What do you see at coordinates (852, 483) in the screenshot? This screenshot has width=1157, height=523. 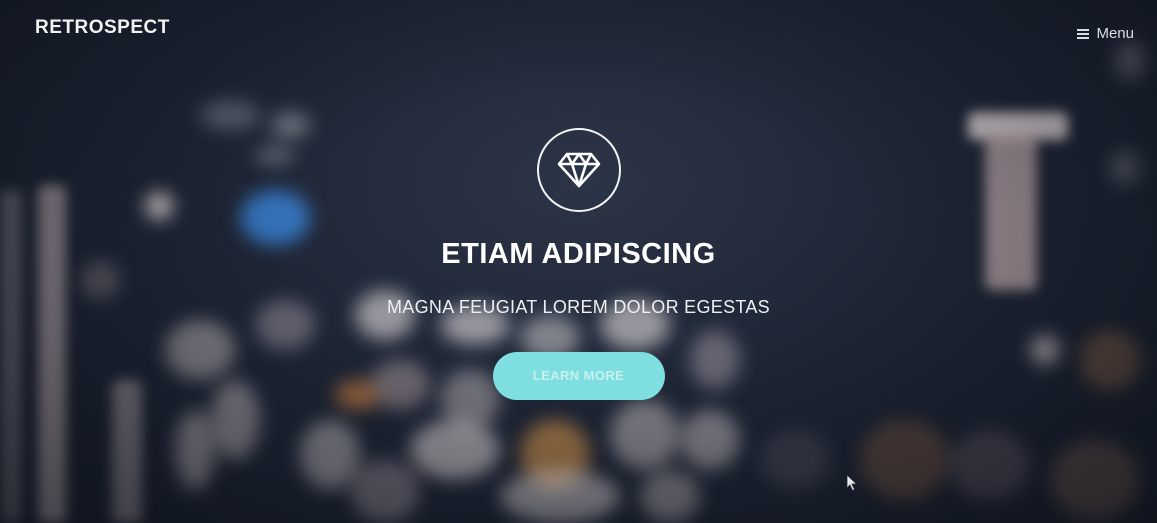 I see `mouse-cursor-icon` at bounding box center [852, 483].